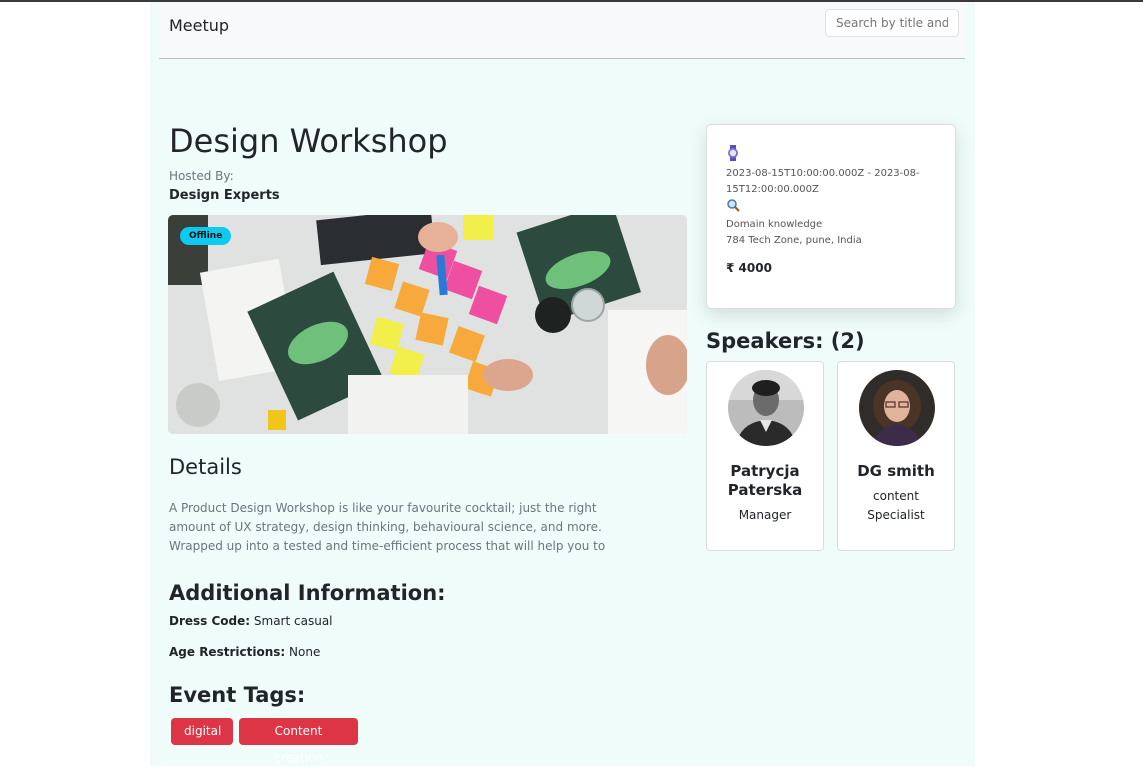  What do you see at coordinates (562, 30) in the screenshot?
I see `navbar: Meetup` at bounding box center [562, 30].